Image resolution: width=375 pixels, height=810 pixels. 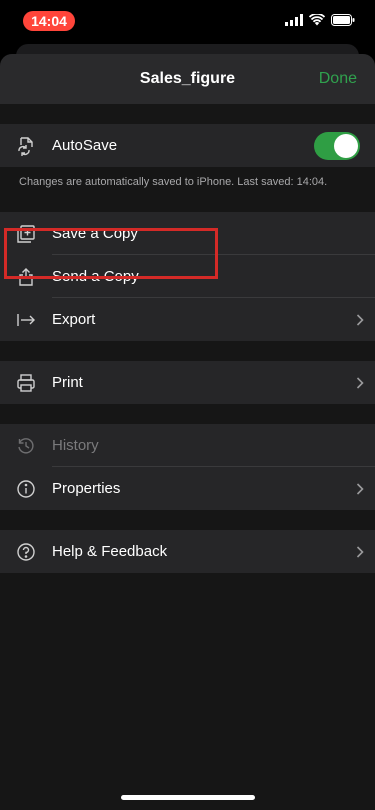 I want to click on autosave-label: AutoSave, so click(x=85, y=145).